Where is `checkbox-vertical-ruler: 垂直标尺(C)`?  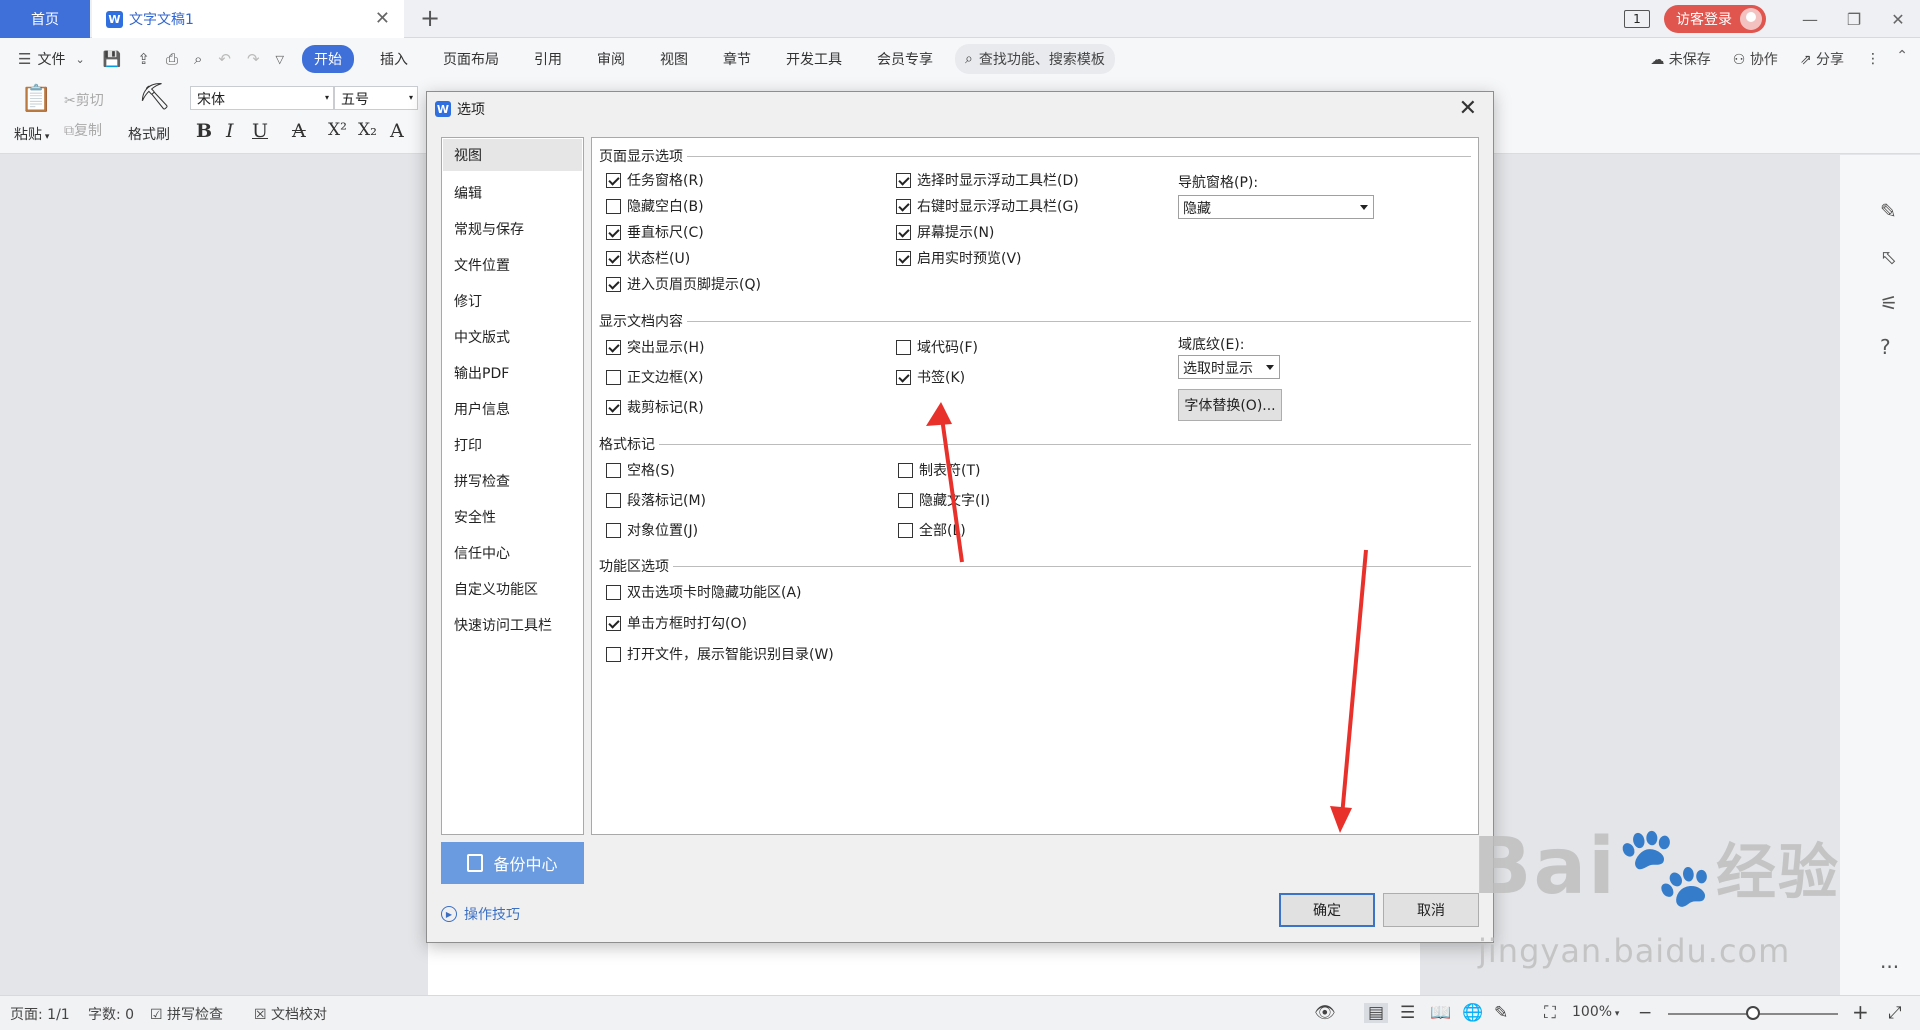
checkbox-vertical-ruler: 垂直标尺(C) is located at coordinates (655, 232).